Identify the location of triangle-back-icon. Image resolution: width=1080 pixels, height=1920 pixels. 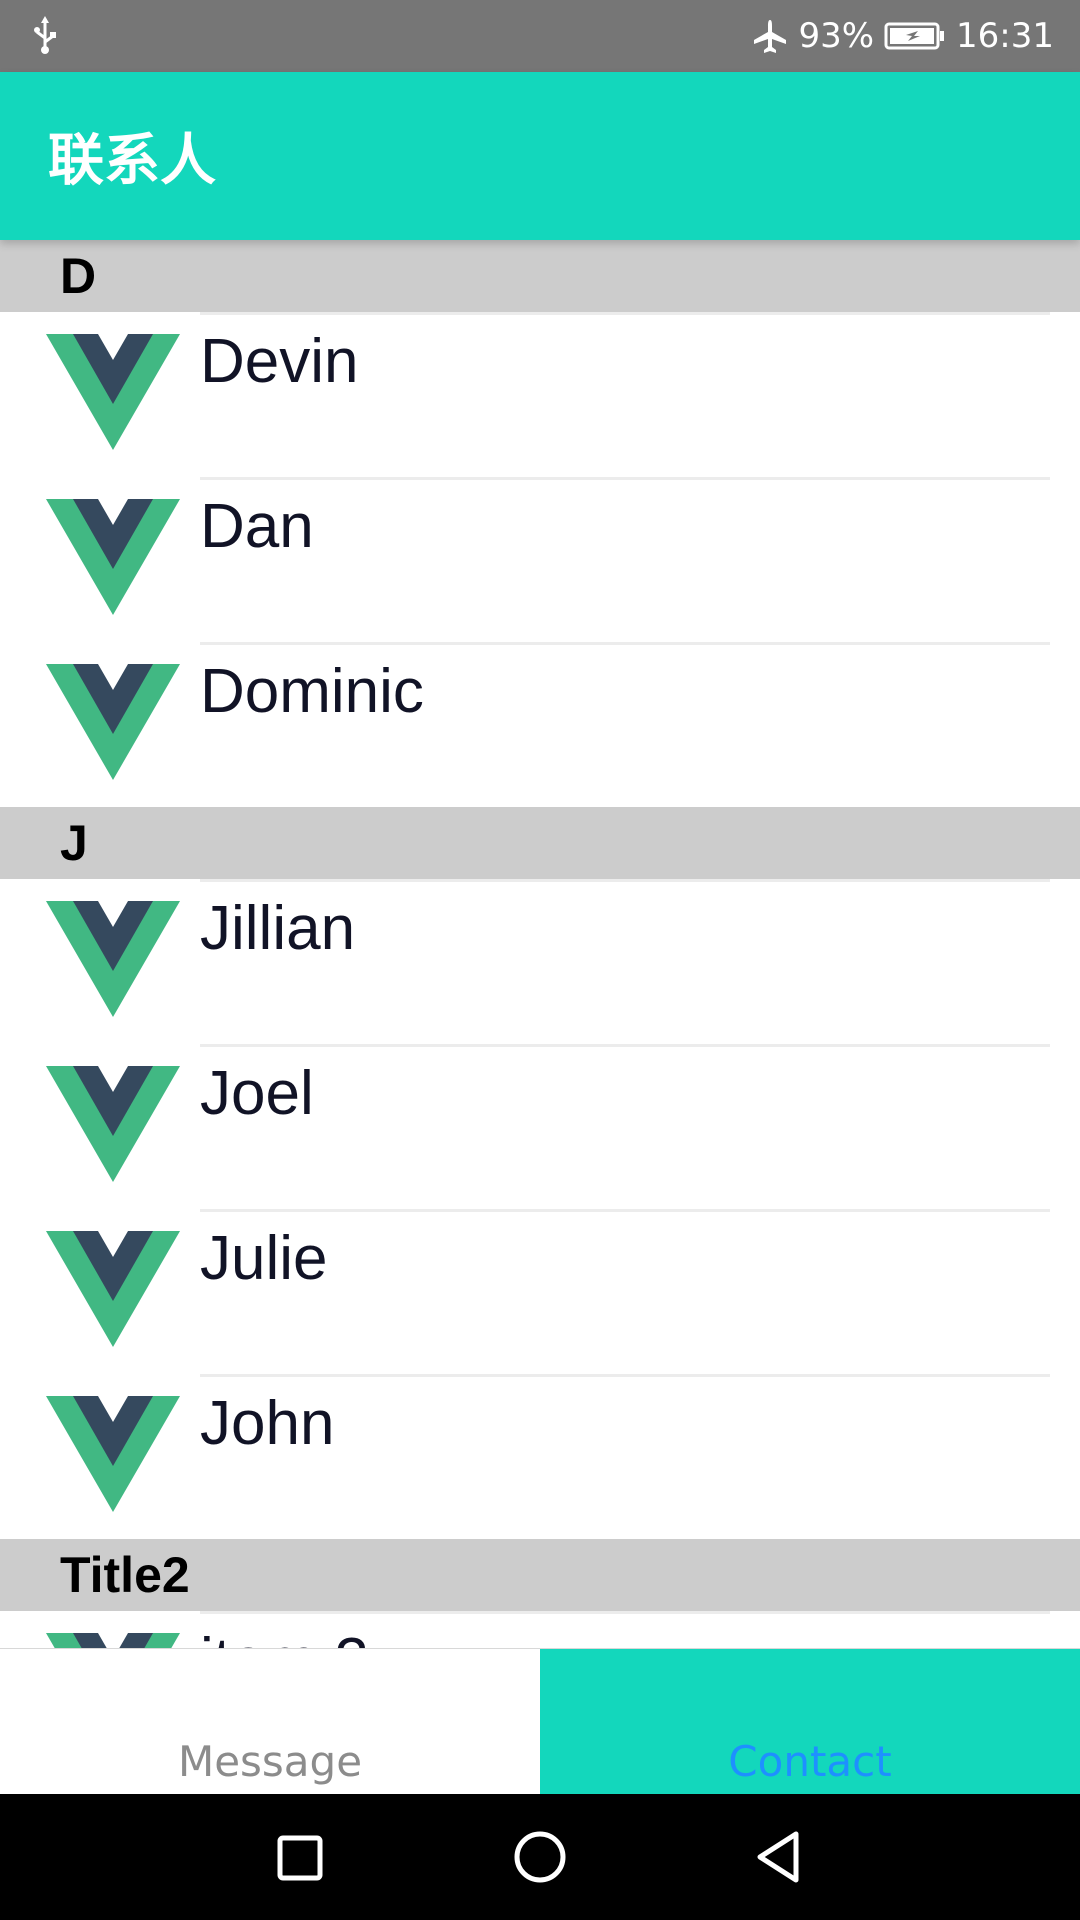
(781, 1857).